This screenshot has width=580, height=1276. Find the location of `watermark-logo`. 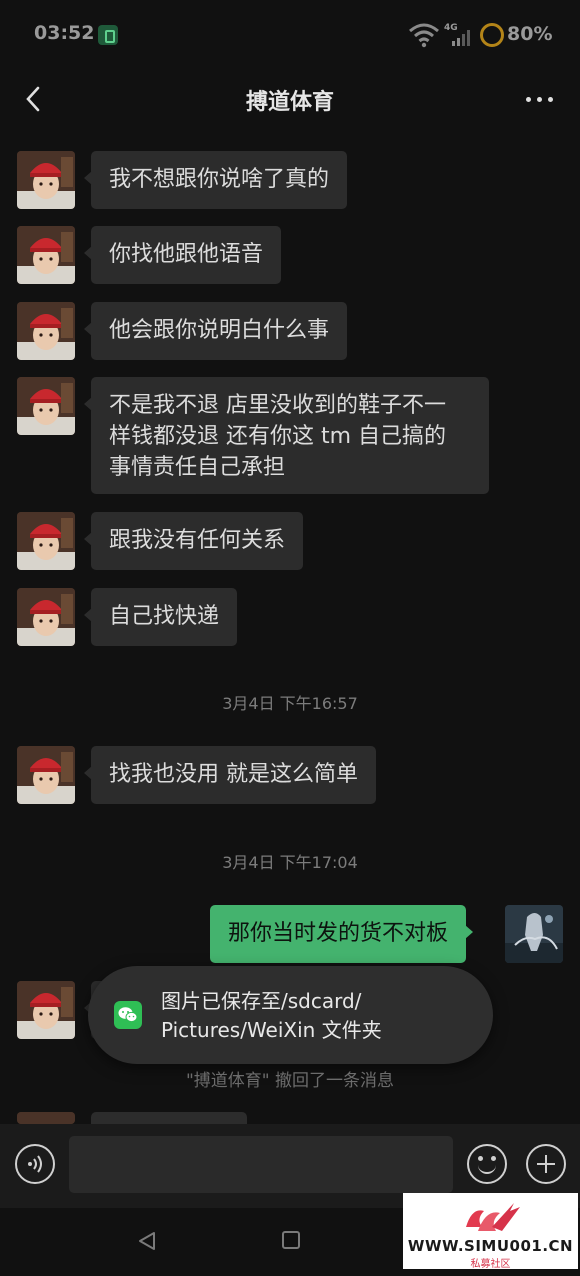

watermark-logo is located at coordinates (493, 1217).